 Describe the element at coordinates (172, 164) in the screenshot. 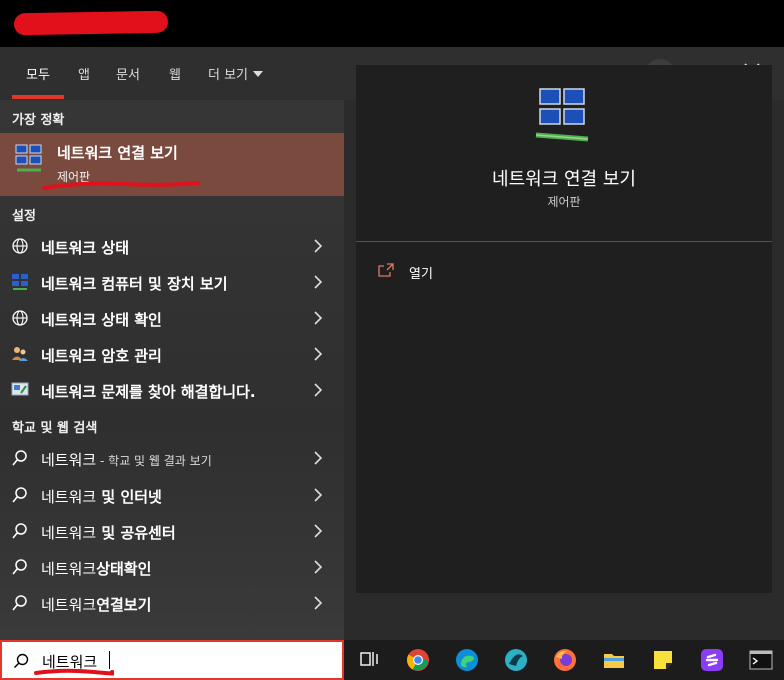

I see `best-match-item: 네트워크 연결 보기 제어판` at that location.